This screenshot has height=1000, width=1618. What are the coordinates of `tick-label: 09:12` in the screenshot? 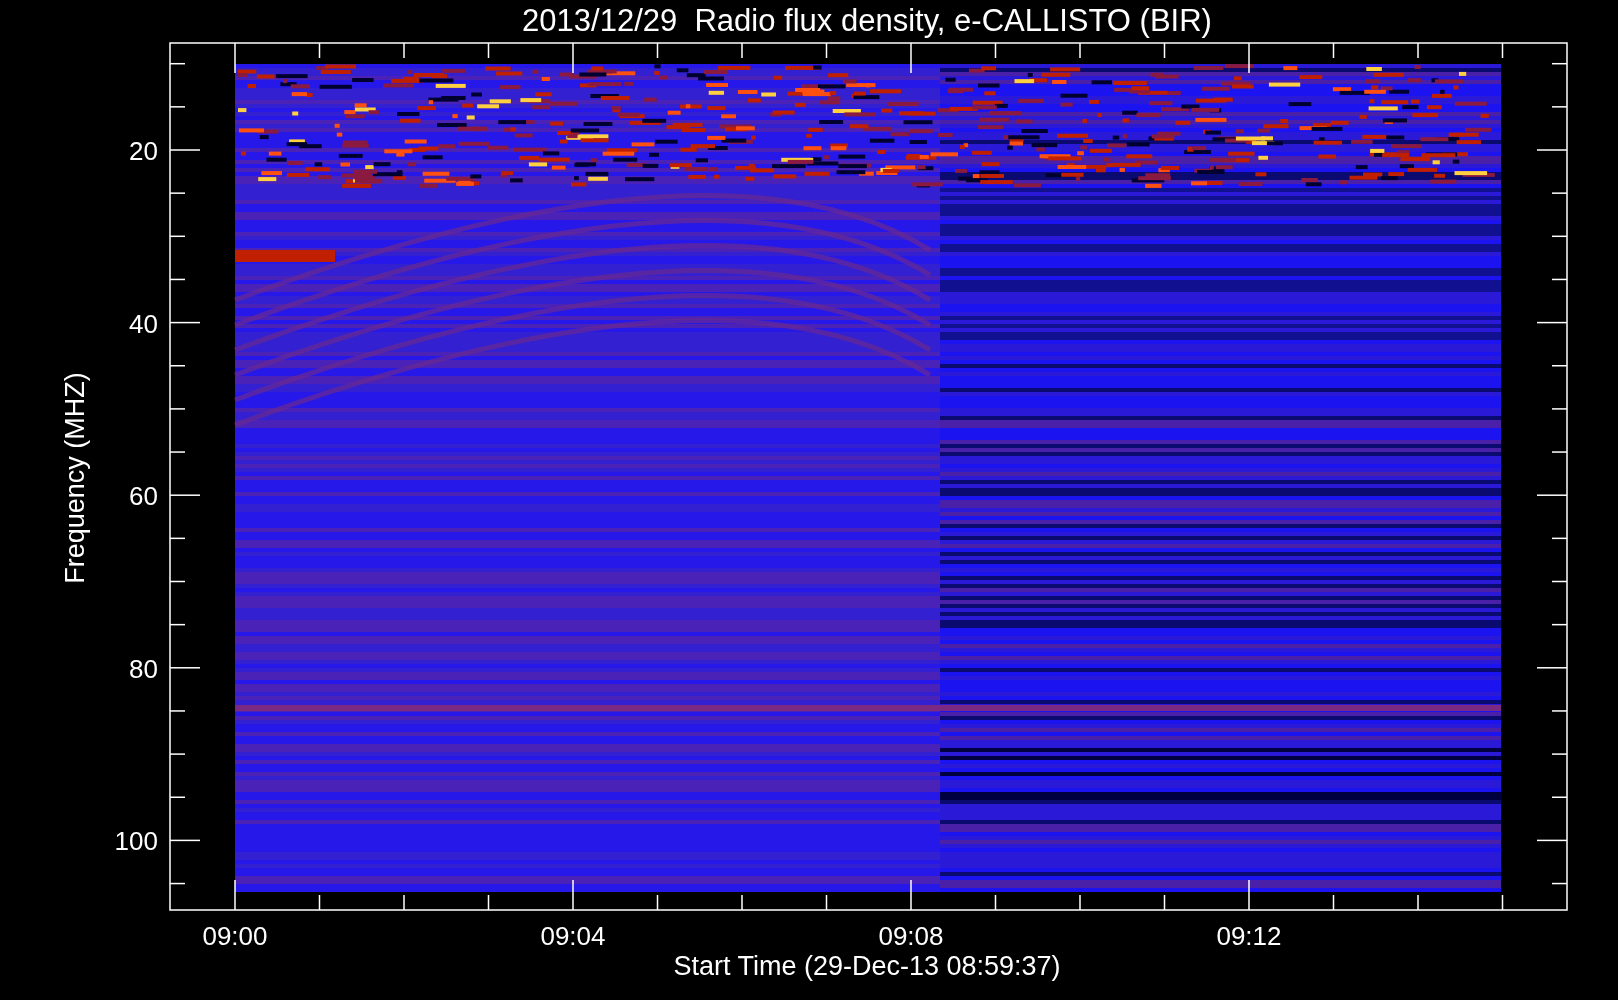 It's located at (1249, 936).